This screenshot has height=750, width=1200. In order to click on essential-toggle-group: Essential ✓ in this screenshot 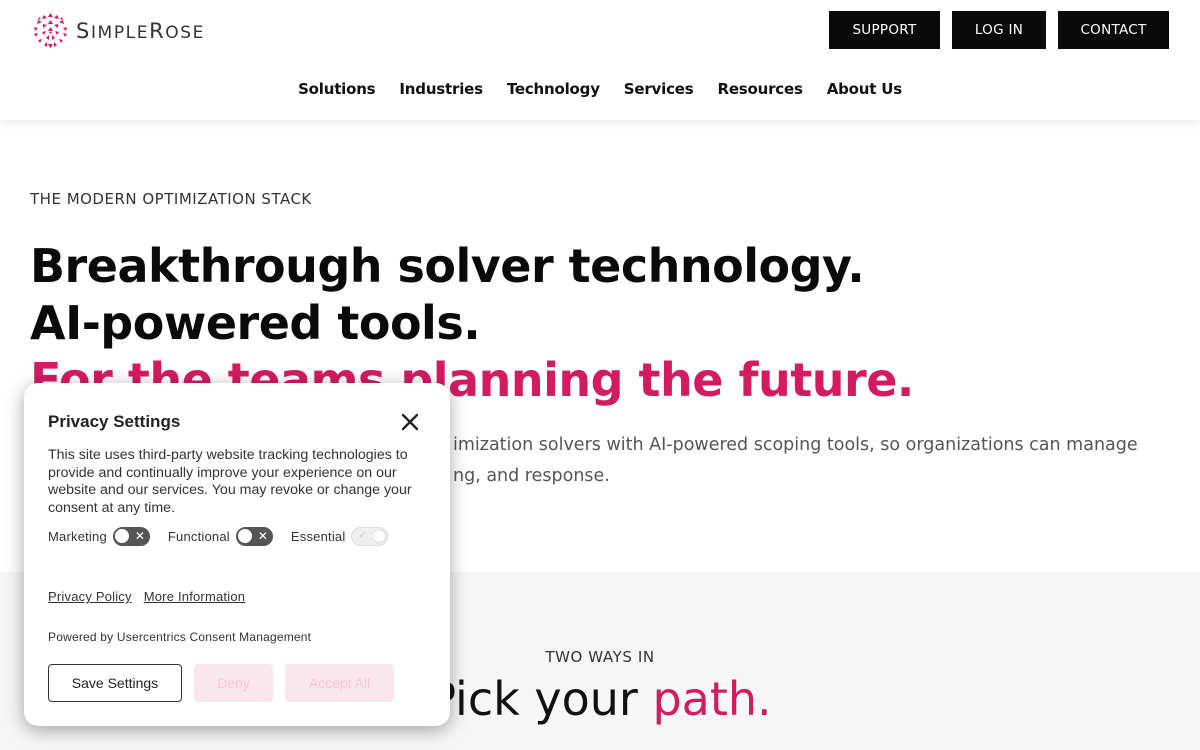, I will do `click(340, 536)`.